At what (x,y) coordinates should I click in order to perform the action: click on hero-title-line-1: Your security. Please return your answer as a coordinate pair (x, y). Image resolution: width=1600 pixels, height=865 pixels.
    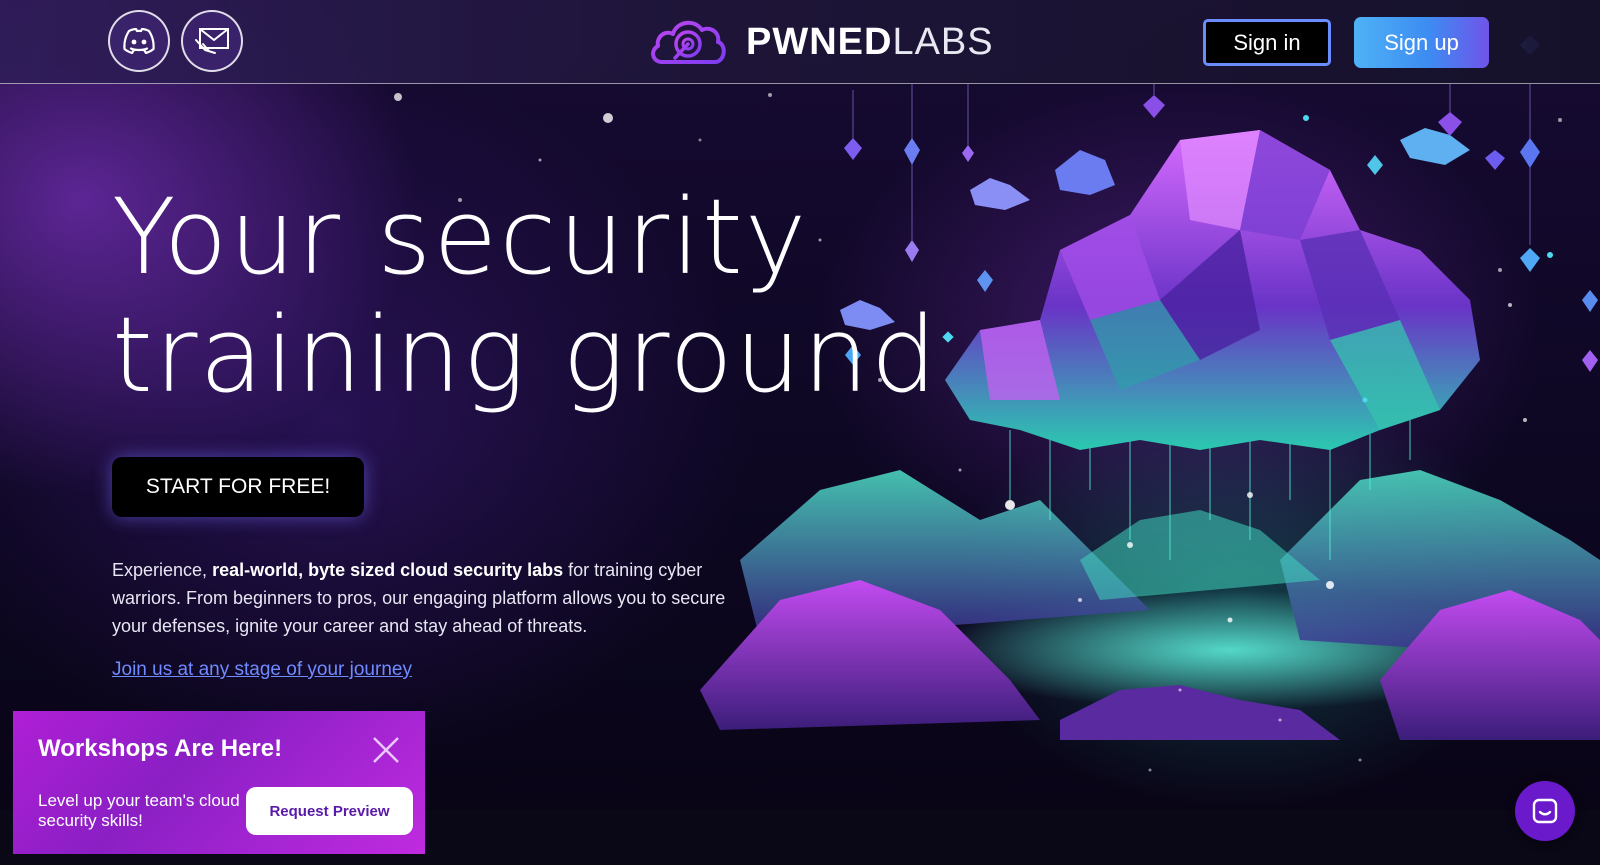
    Looking at the image, I should click on (460, 237).